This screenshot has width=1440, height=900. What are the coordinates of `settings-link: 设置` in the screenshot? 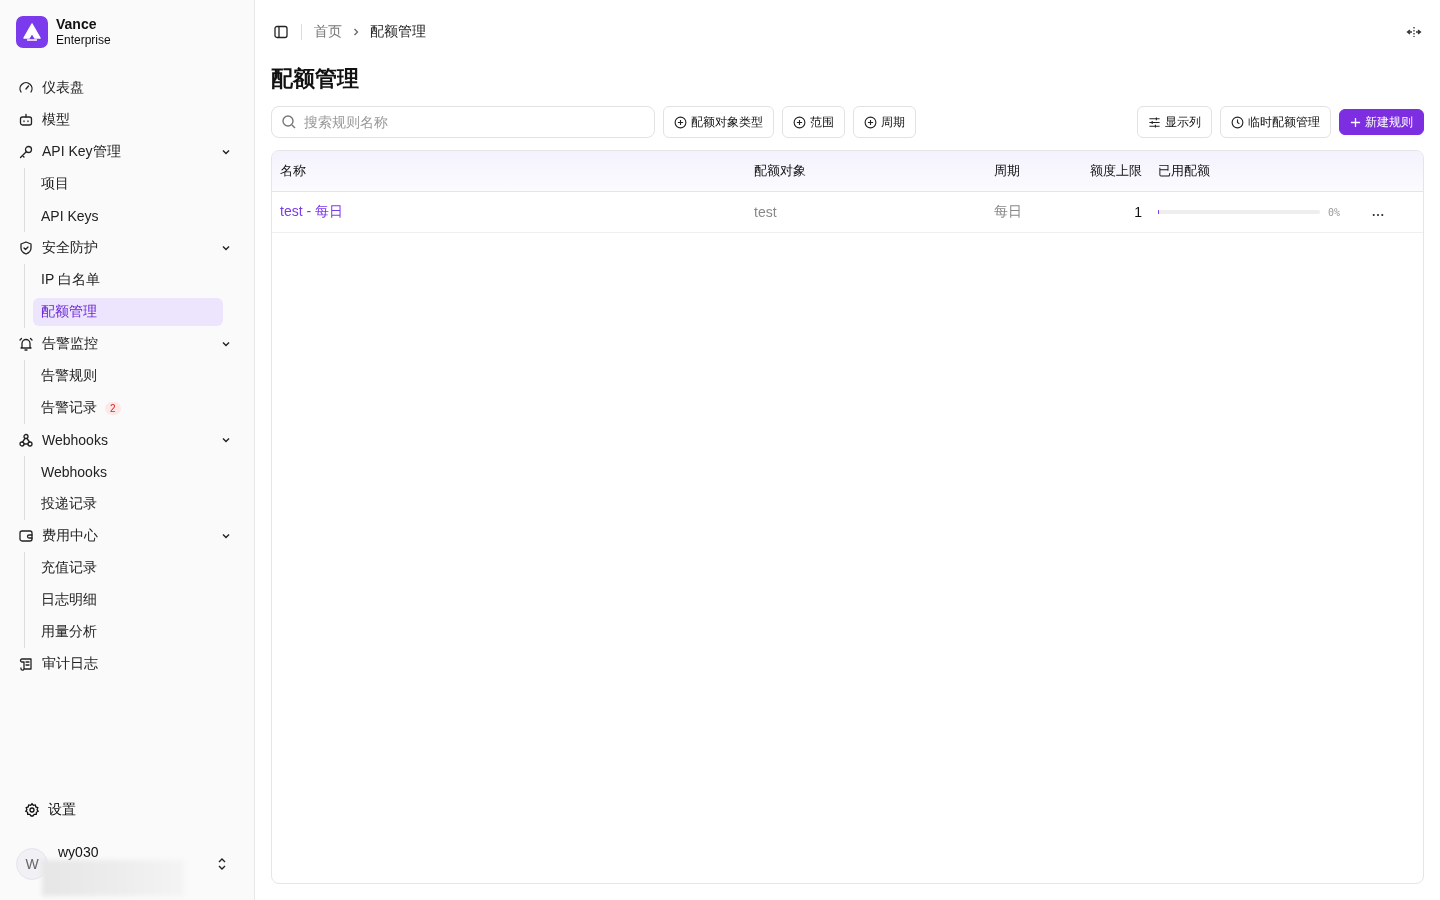 It's located at (127, 810).